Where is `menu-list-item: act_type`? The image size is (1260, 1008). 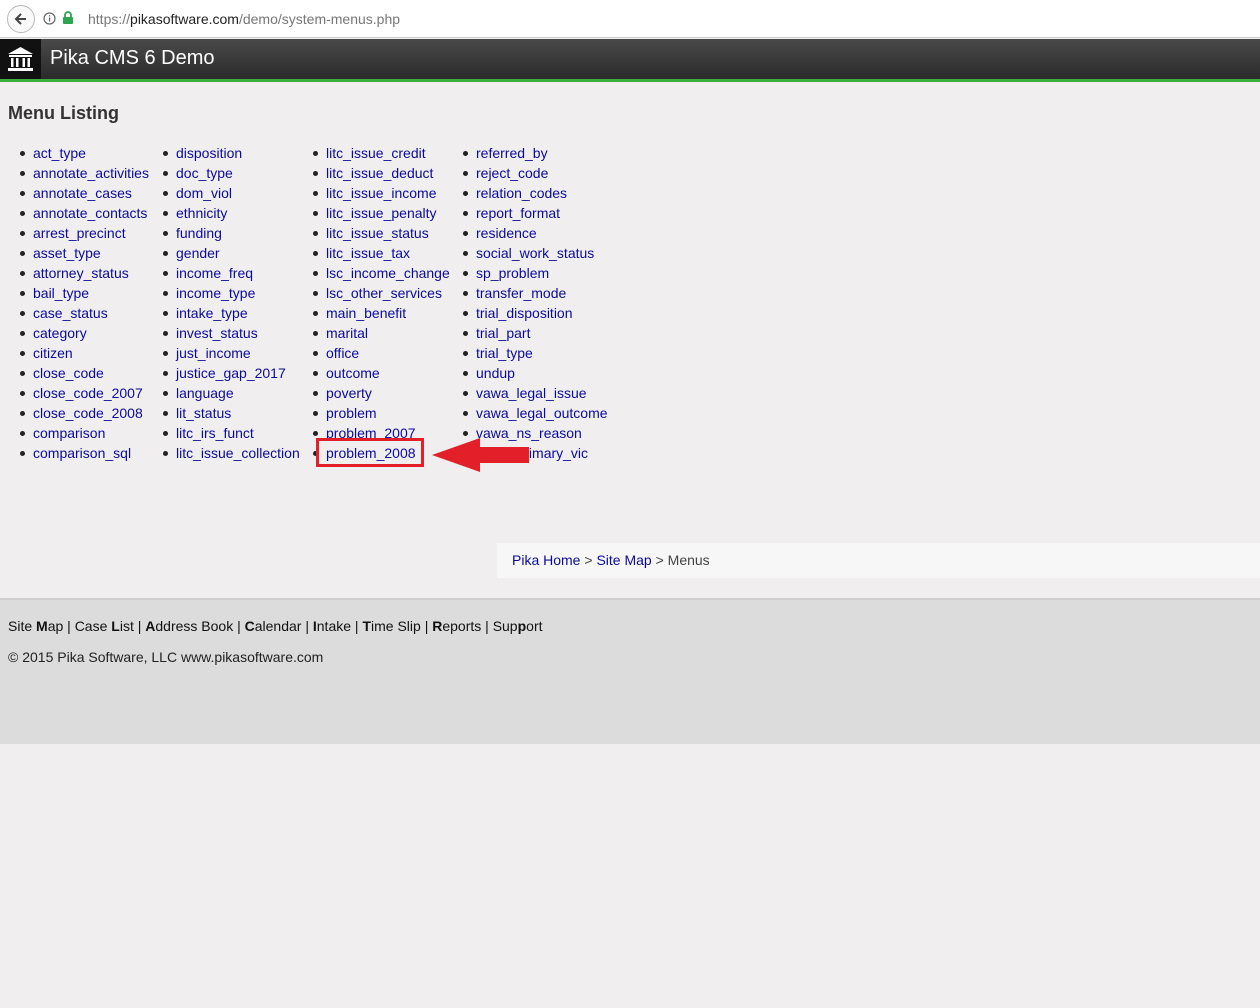 menu-list-item: act_type is located at coordinates (84, 153).